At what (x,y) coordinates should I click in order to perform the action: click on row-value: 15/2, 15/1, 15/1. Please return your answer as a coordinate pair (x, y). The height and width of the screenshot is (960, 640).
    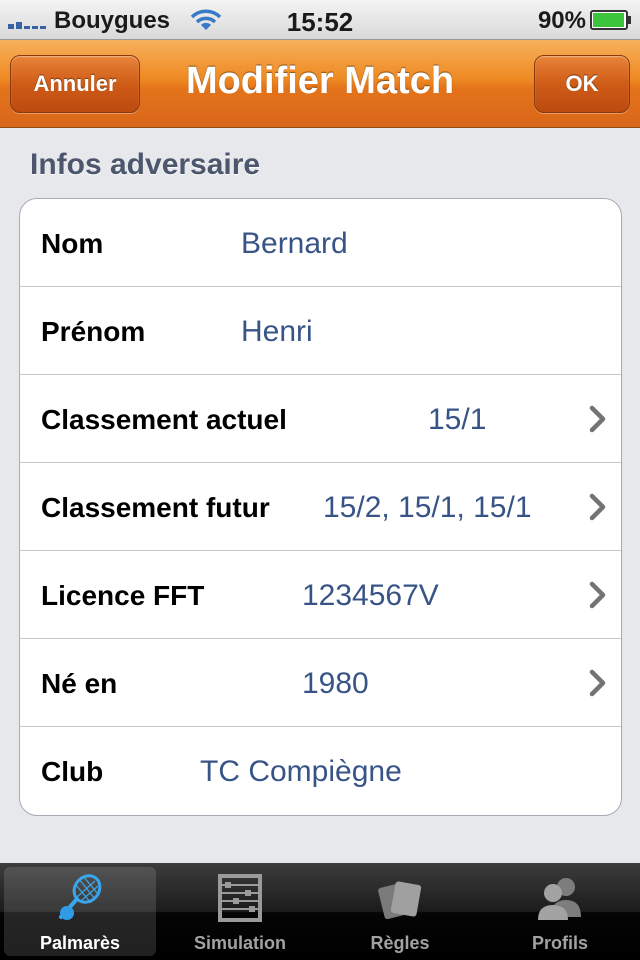
    Looking at the image, I should click on (427, 507).